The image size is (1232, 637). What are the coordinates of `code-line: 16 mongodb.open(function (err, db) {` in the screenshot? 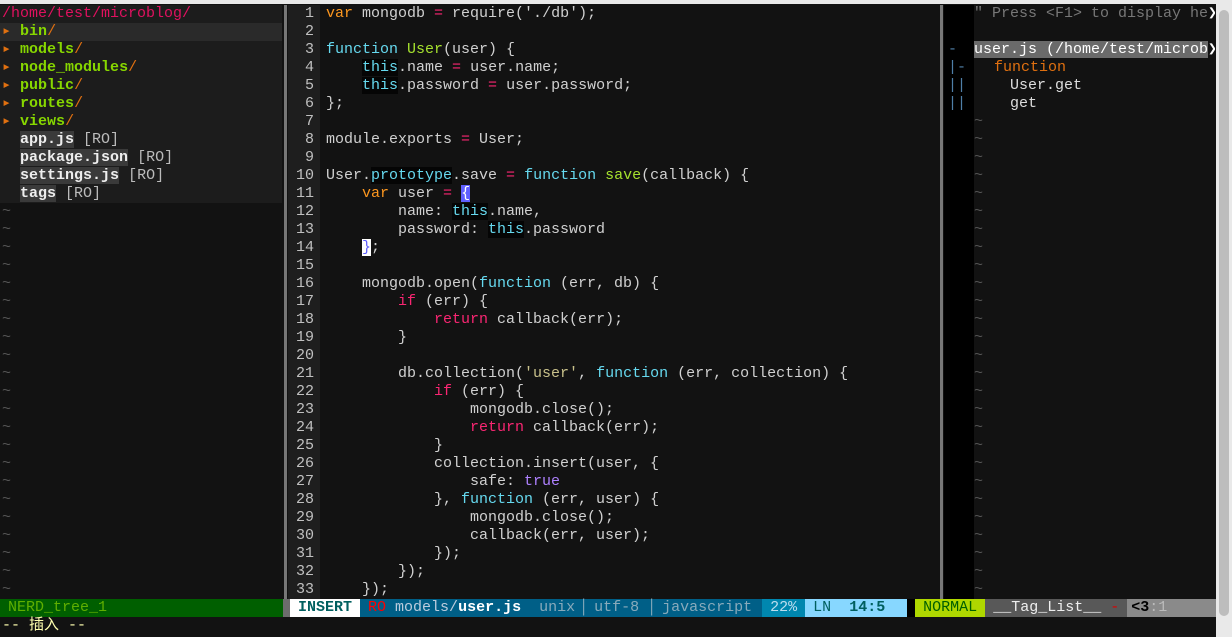 It's located at (614, 284).